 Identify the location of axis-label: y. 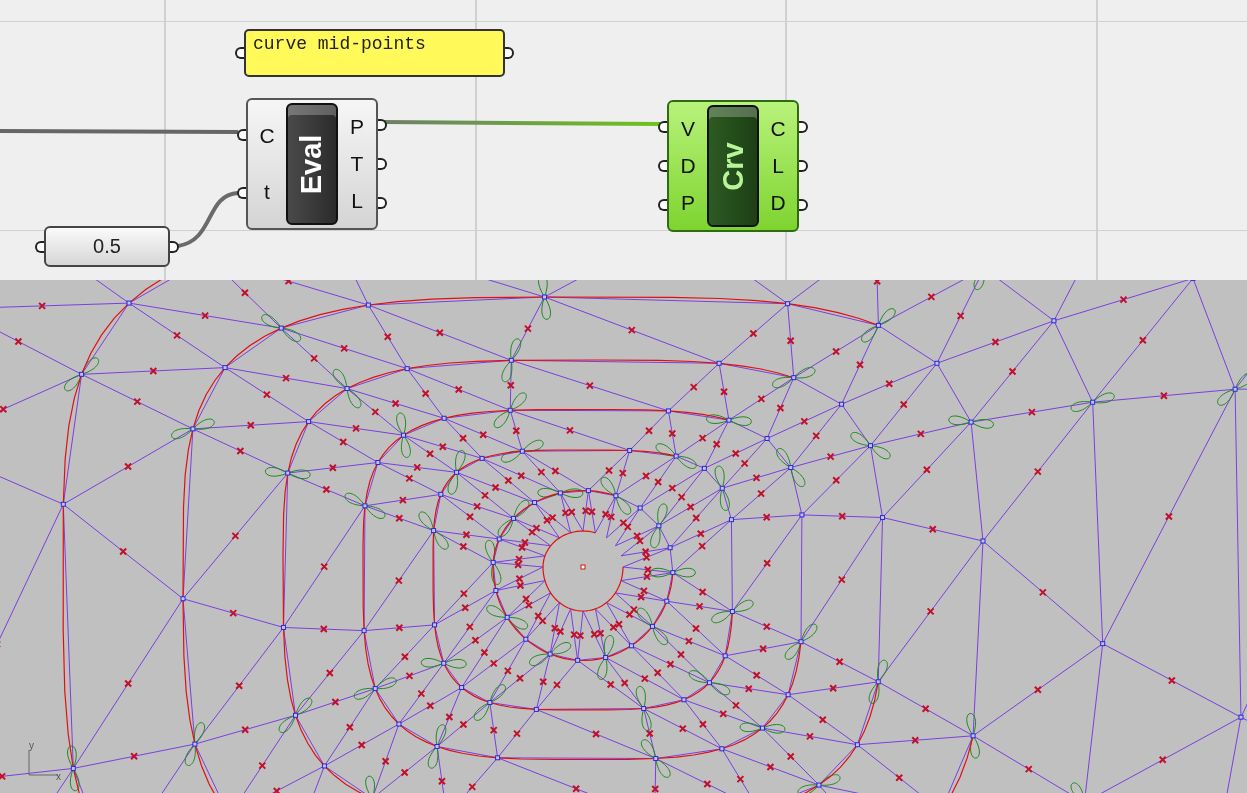
(31, 745).